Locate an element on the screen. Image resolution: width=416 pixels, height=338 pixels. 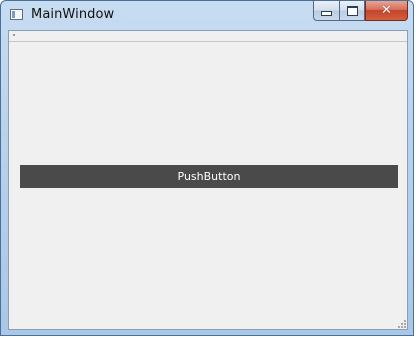
close-button: ✕ is located at coordinates (386, 11).